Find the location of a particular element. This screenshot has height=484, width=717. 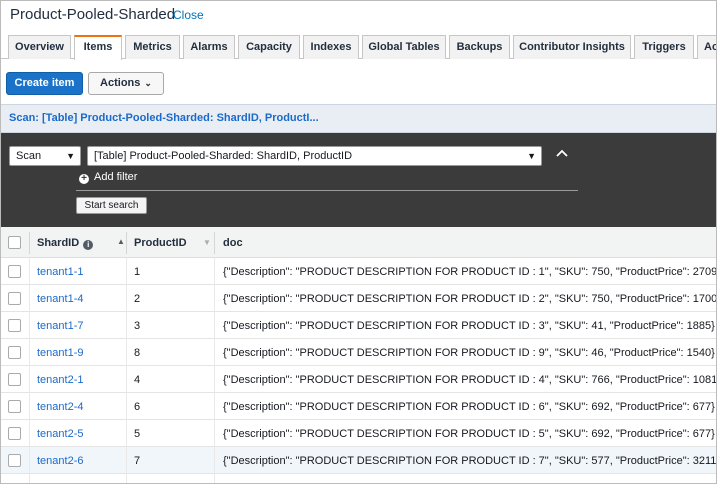

product-id-cell: 2 is located at coordinates (137, 299).